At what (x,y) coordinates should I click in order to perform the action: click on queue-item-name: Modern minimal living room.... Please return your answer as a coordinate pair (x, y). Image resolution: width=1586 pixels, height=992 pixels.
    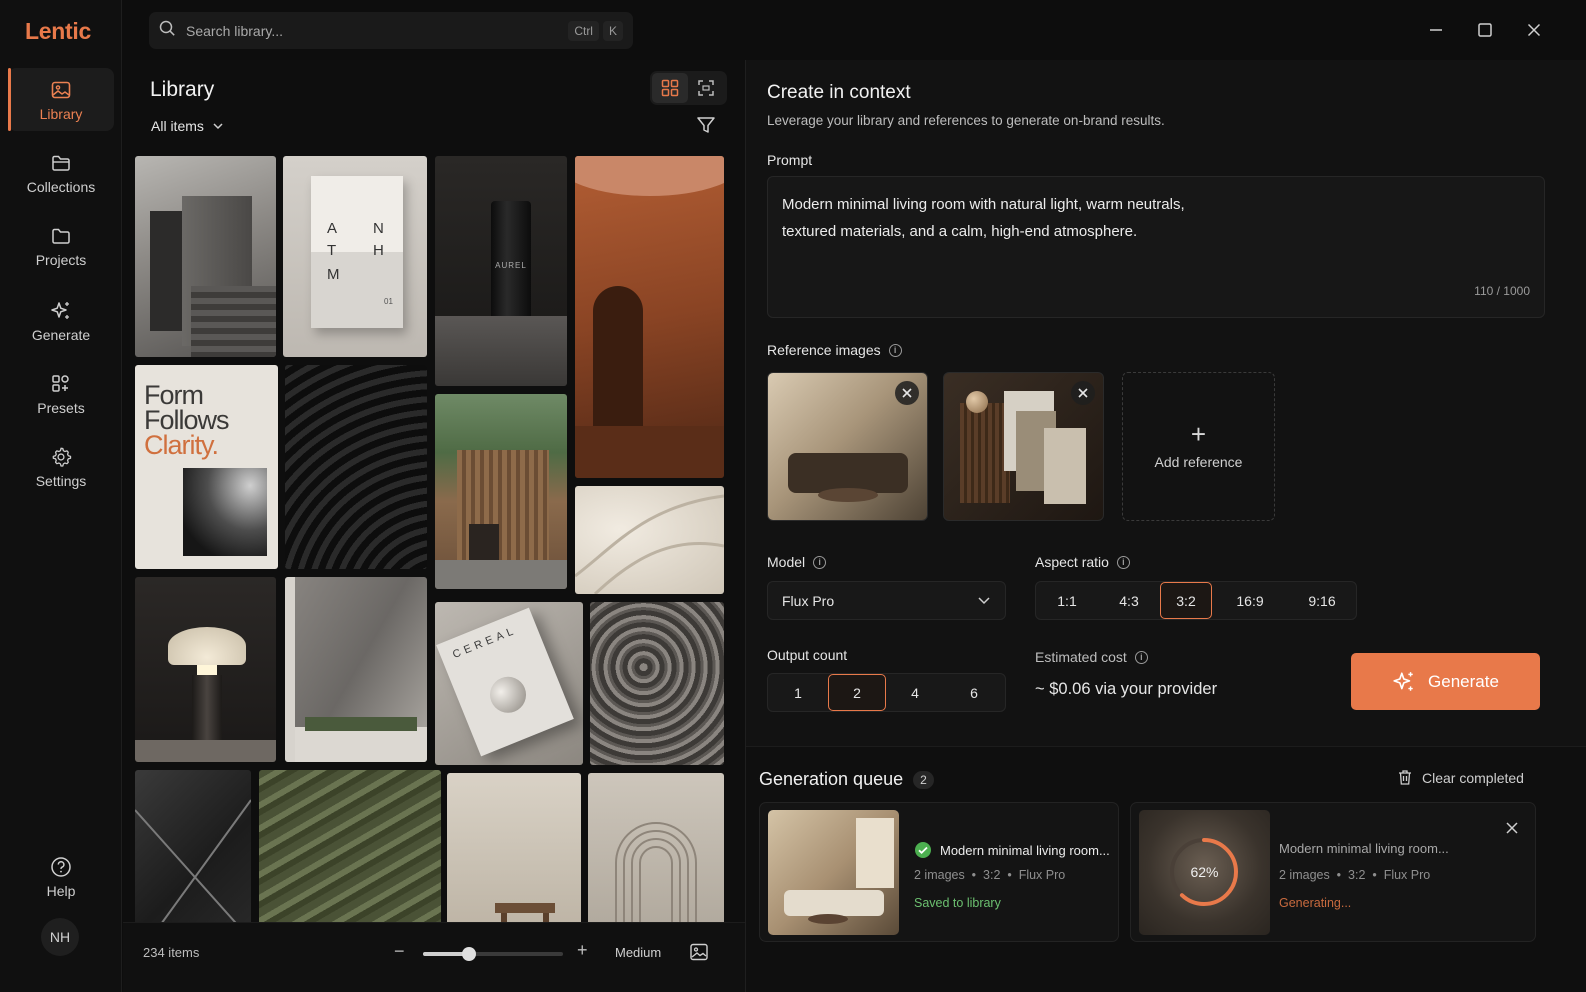
    Looking at the image, I should click on (1012, 850).